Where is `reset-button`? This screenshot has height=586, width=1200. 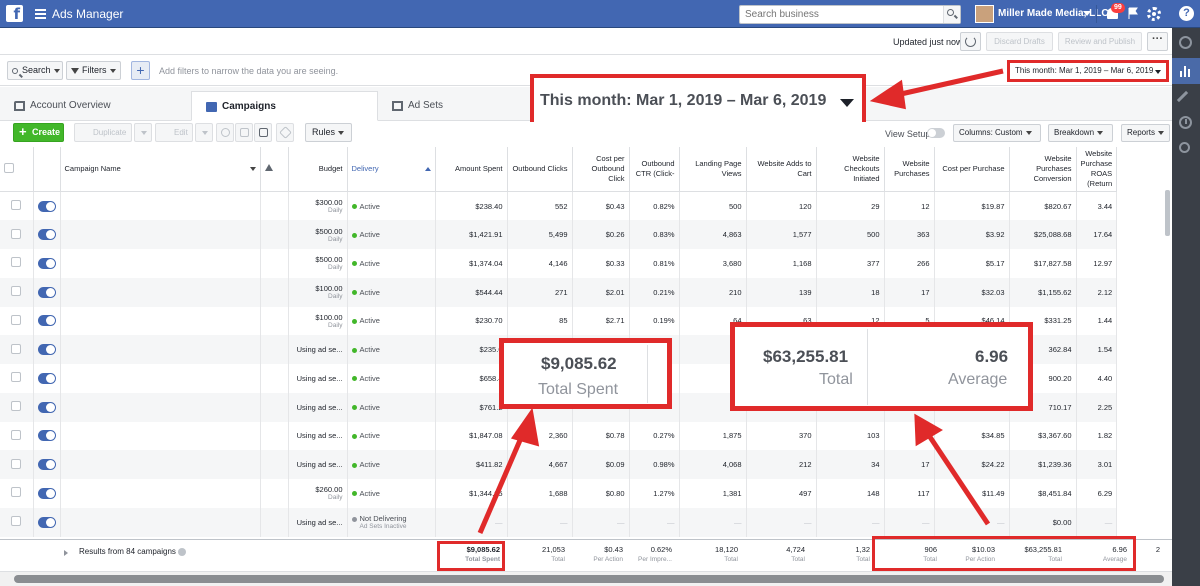
reset-button is located at coordinates (225, 132).